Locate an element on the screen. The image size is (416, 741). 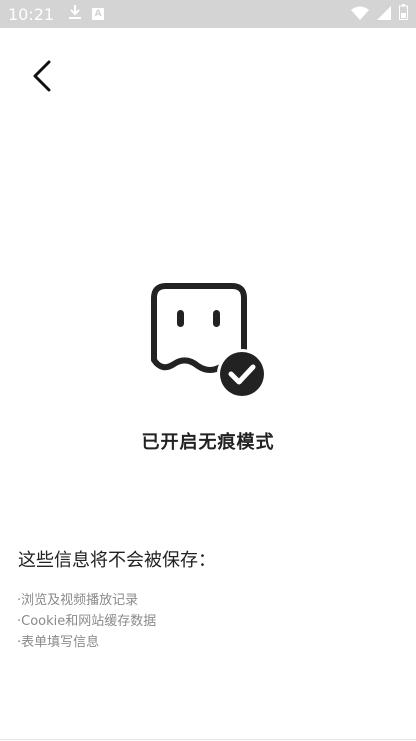
list-item-forms: ·表单填写信息 is located at coordinates (58, 642).